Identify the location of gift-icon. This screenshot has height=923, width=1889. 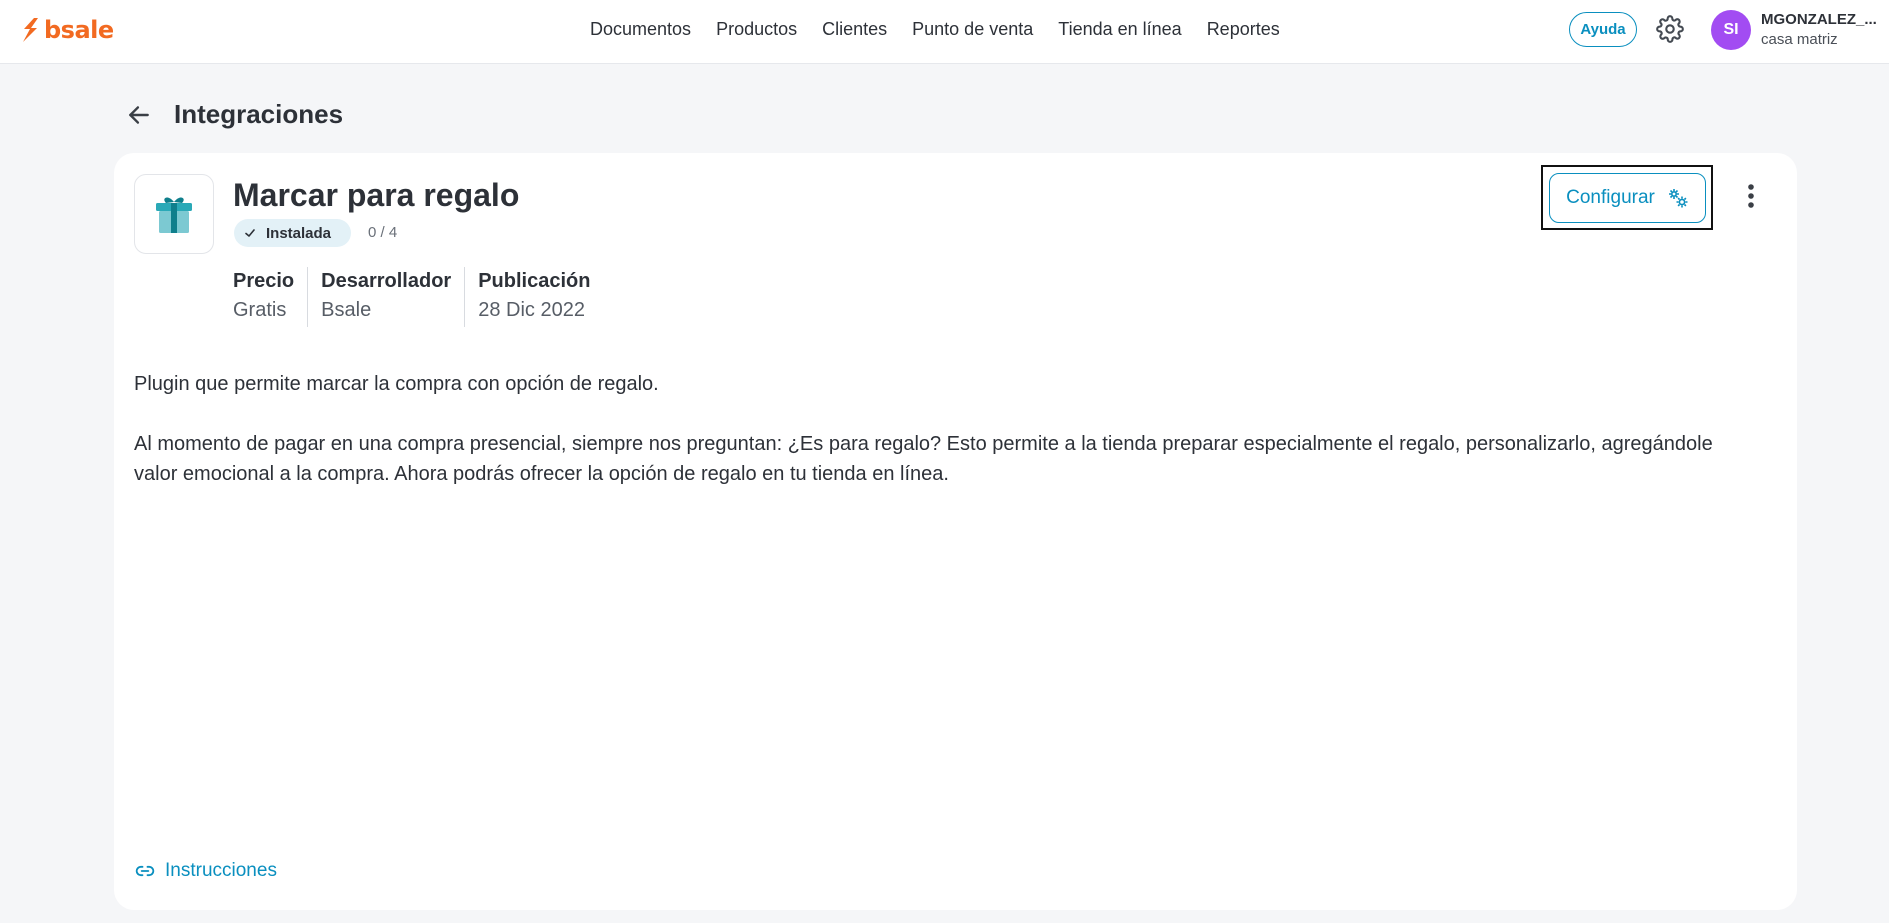
(174, 215).